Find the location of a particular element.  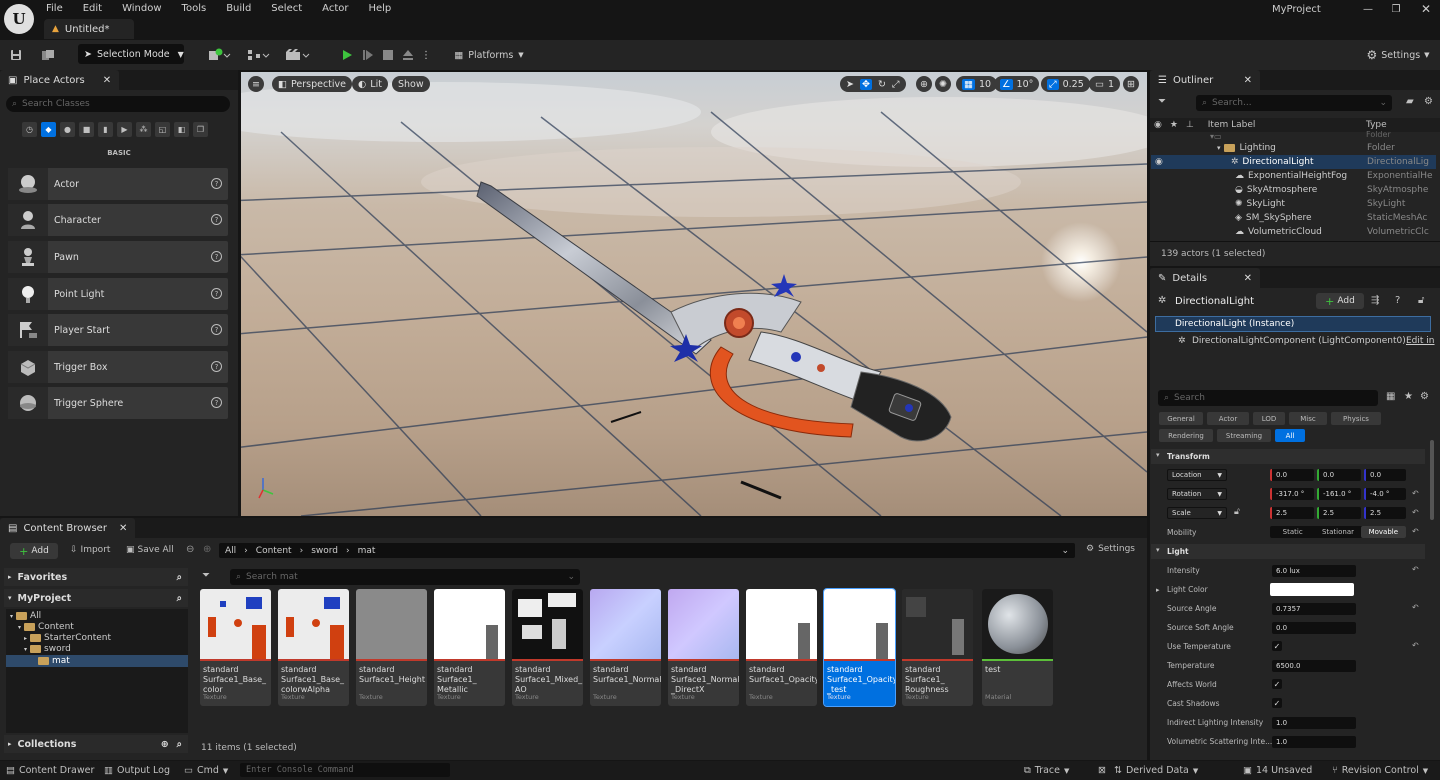

stop-icon is located at coordinates (388, 55).